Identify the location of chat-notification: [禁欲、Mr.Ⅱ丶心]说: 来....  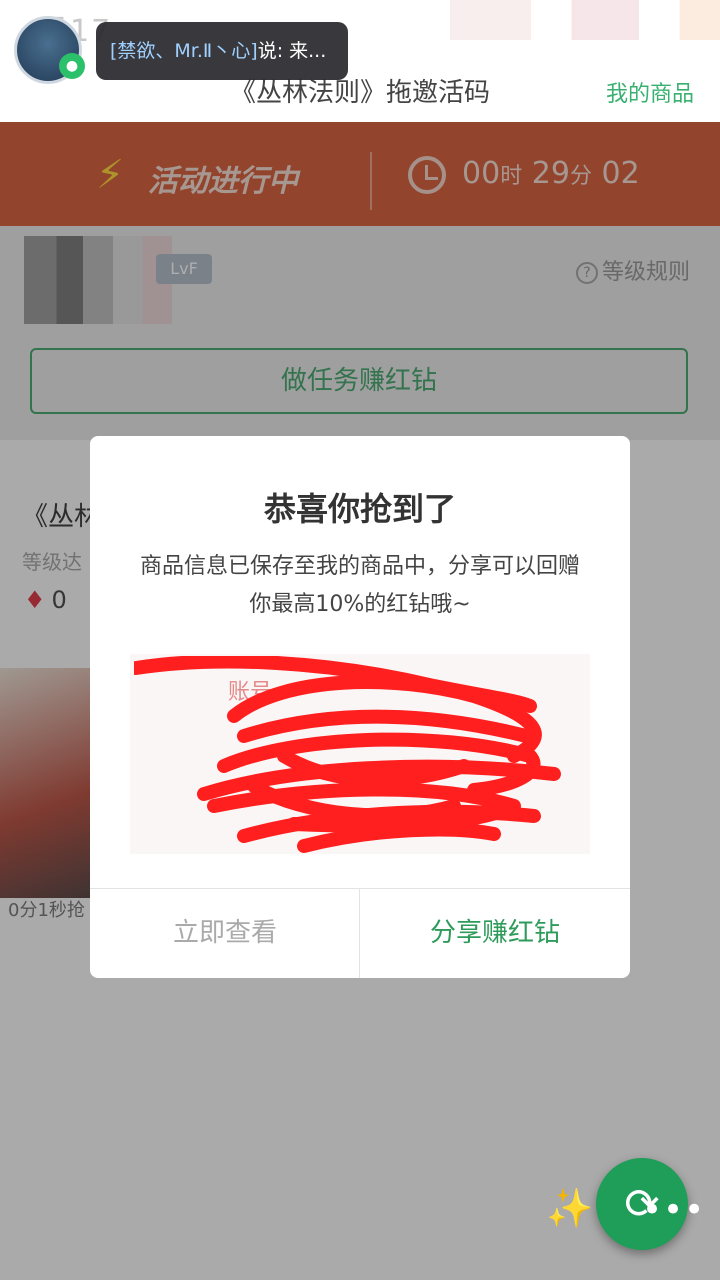
(222, 51).